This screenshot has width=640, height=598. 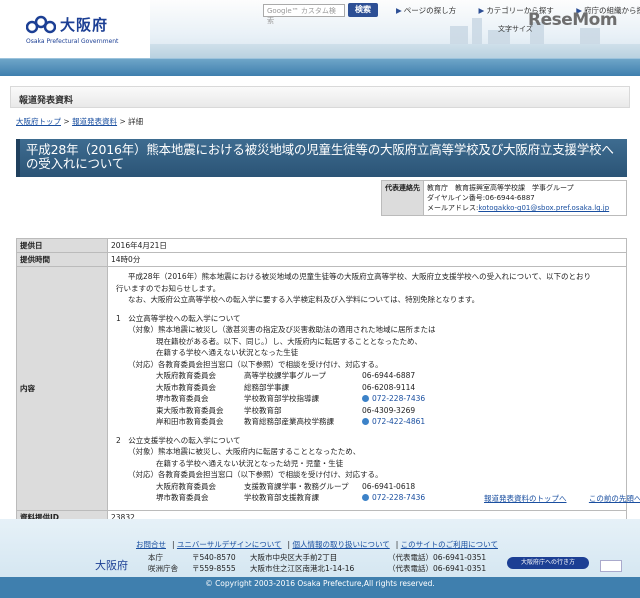 I want to click on footer-link-ud: ユニバーサルデザインについて, so click(x=229, y=544).